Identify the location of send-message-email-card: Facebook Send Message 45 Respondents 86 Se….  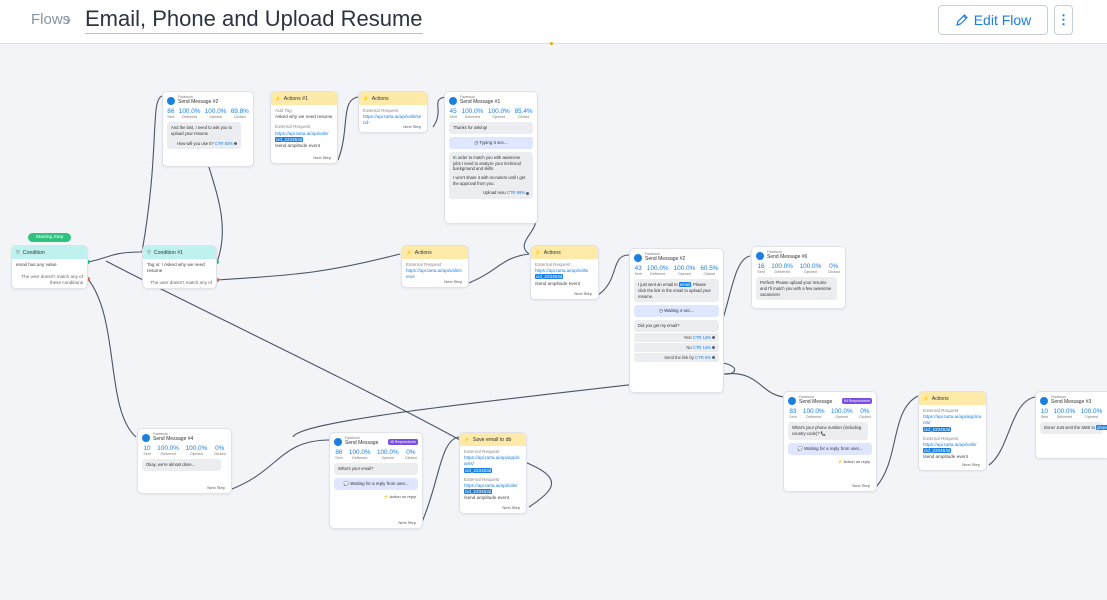
(376, 480).